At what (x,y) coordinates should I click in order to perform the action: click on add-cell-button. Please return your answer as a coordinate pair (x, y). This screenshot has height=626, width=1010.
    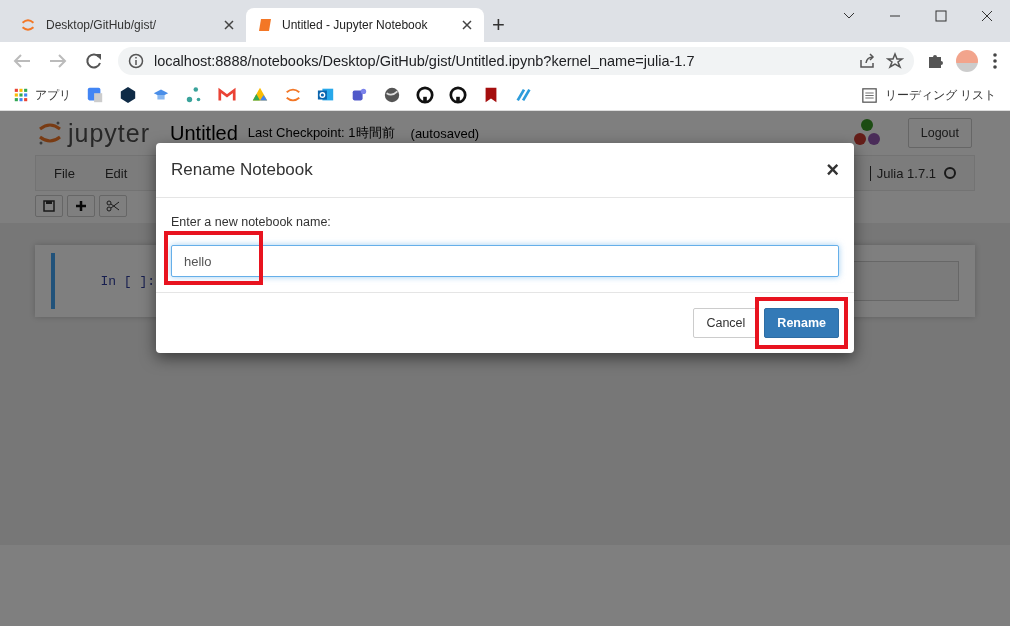
    Looking at the image, I should click on (81, 206).